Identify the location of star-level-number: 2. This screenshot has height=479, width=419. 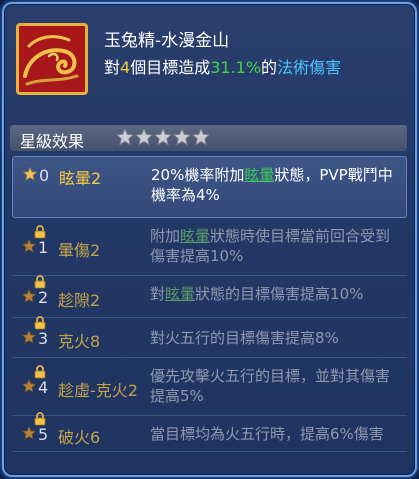
(43, 297).